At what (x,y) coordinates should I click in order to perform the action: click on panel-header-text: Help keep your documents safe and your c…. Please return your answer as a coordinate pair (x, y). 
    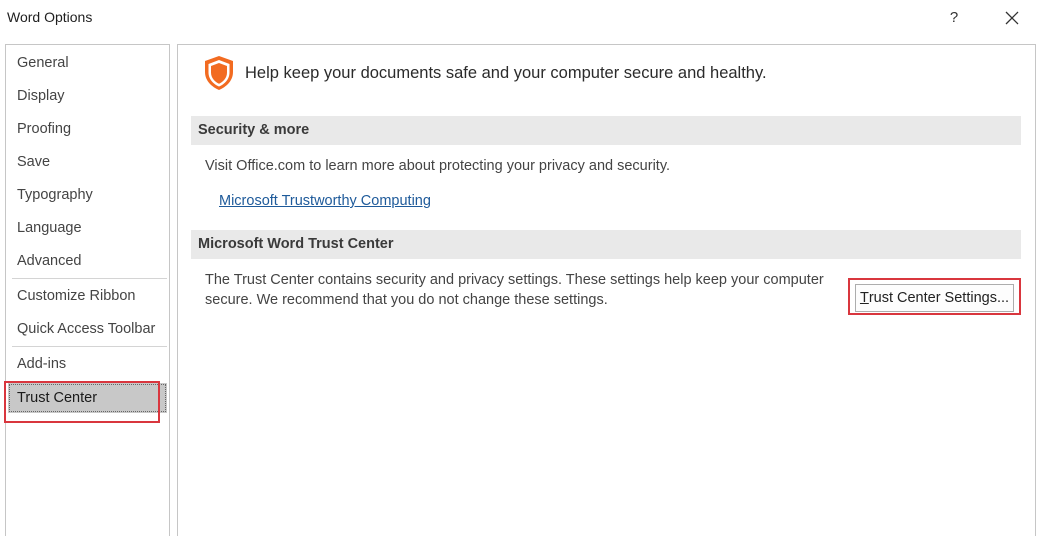
    Looking at the image, I should click on (506, 72).